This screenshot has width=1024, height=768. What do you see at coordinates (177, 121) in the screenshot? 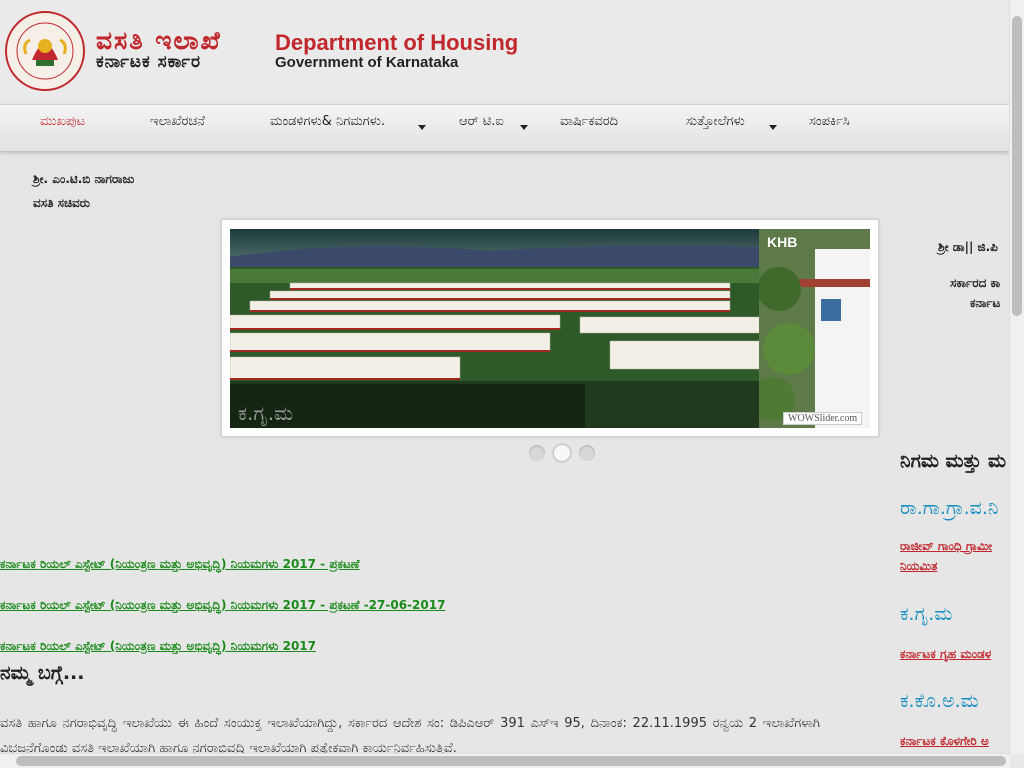
I see `nav-item-department-structure: ಇಲಾಖೆರಚನೆ` at bounding box center [177, 121].